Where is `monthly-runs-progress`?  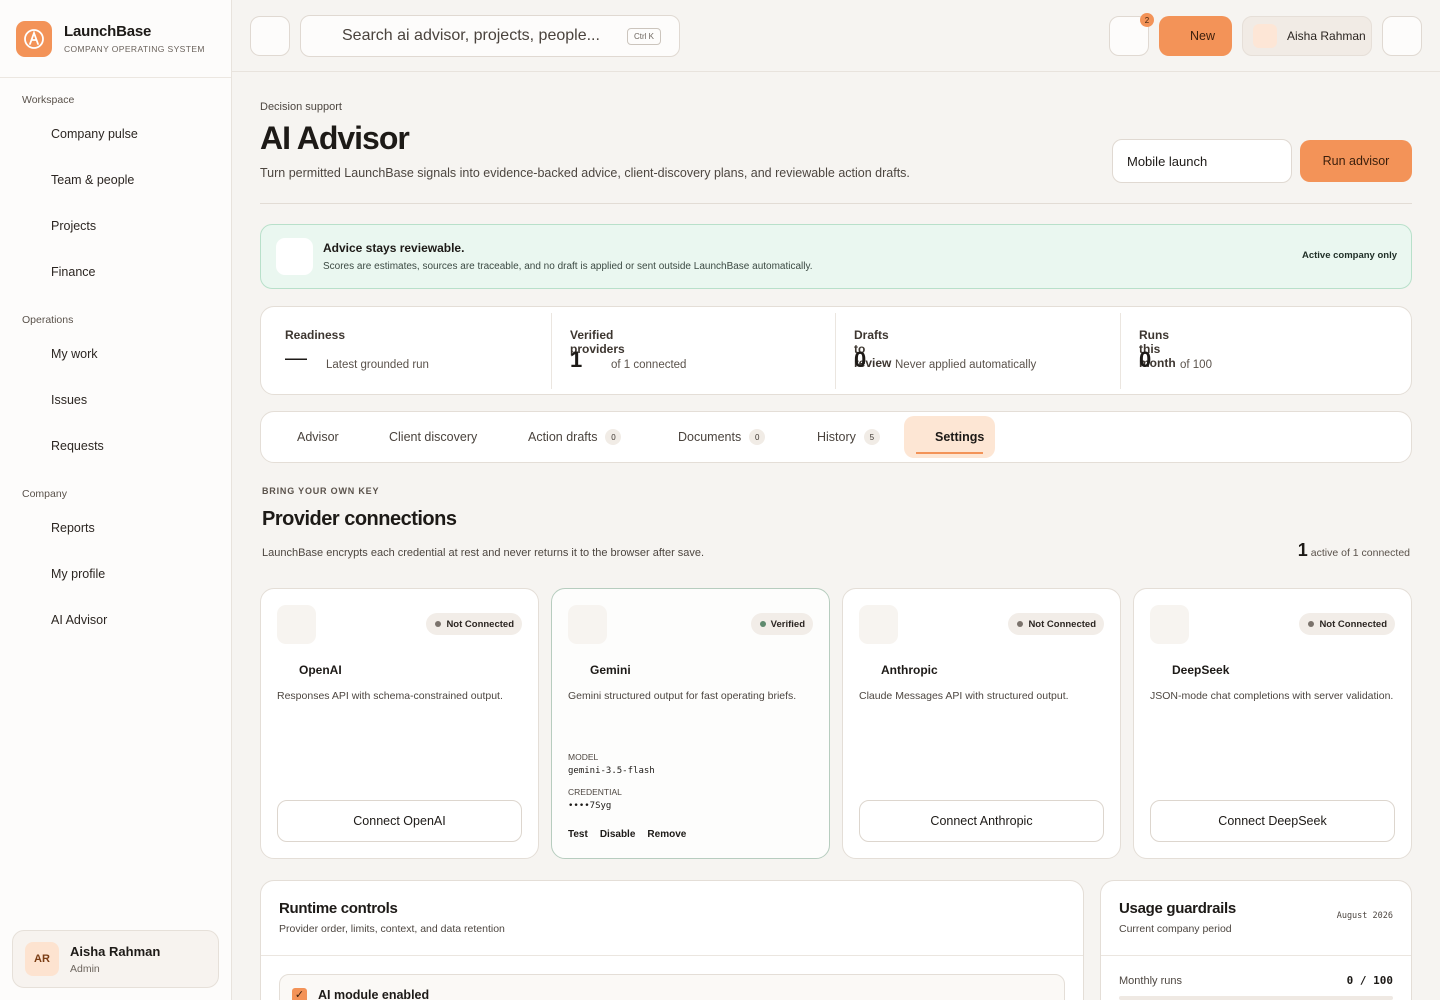
monthly-runs-progress is located at coordinates (1256, 998).